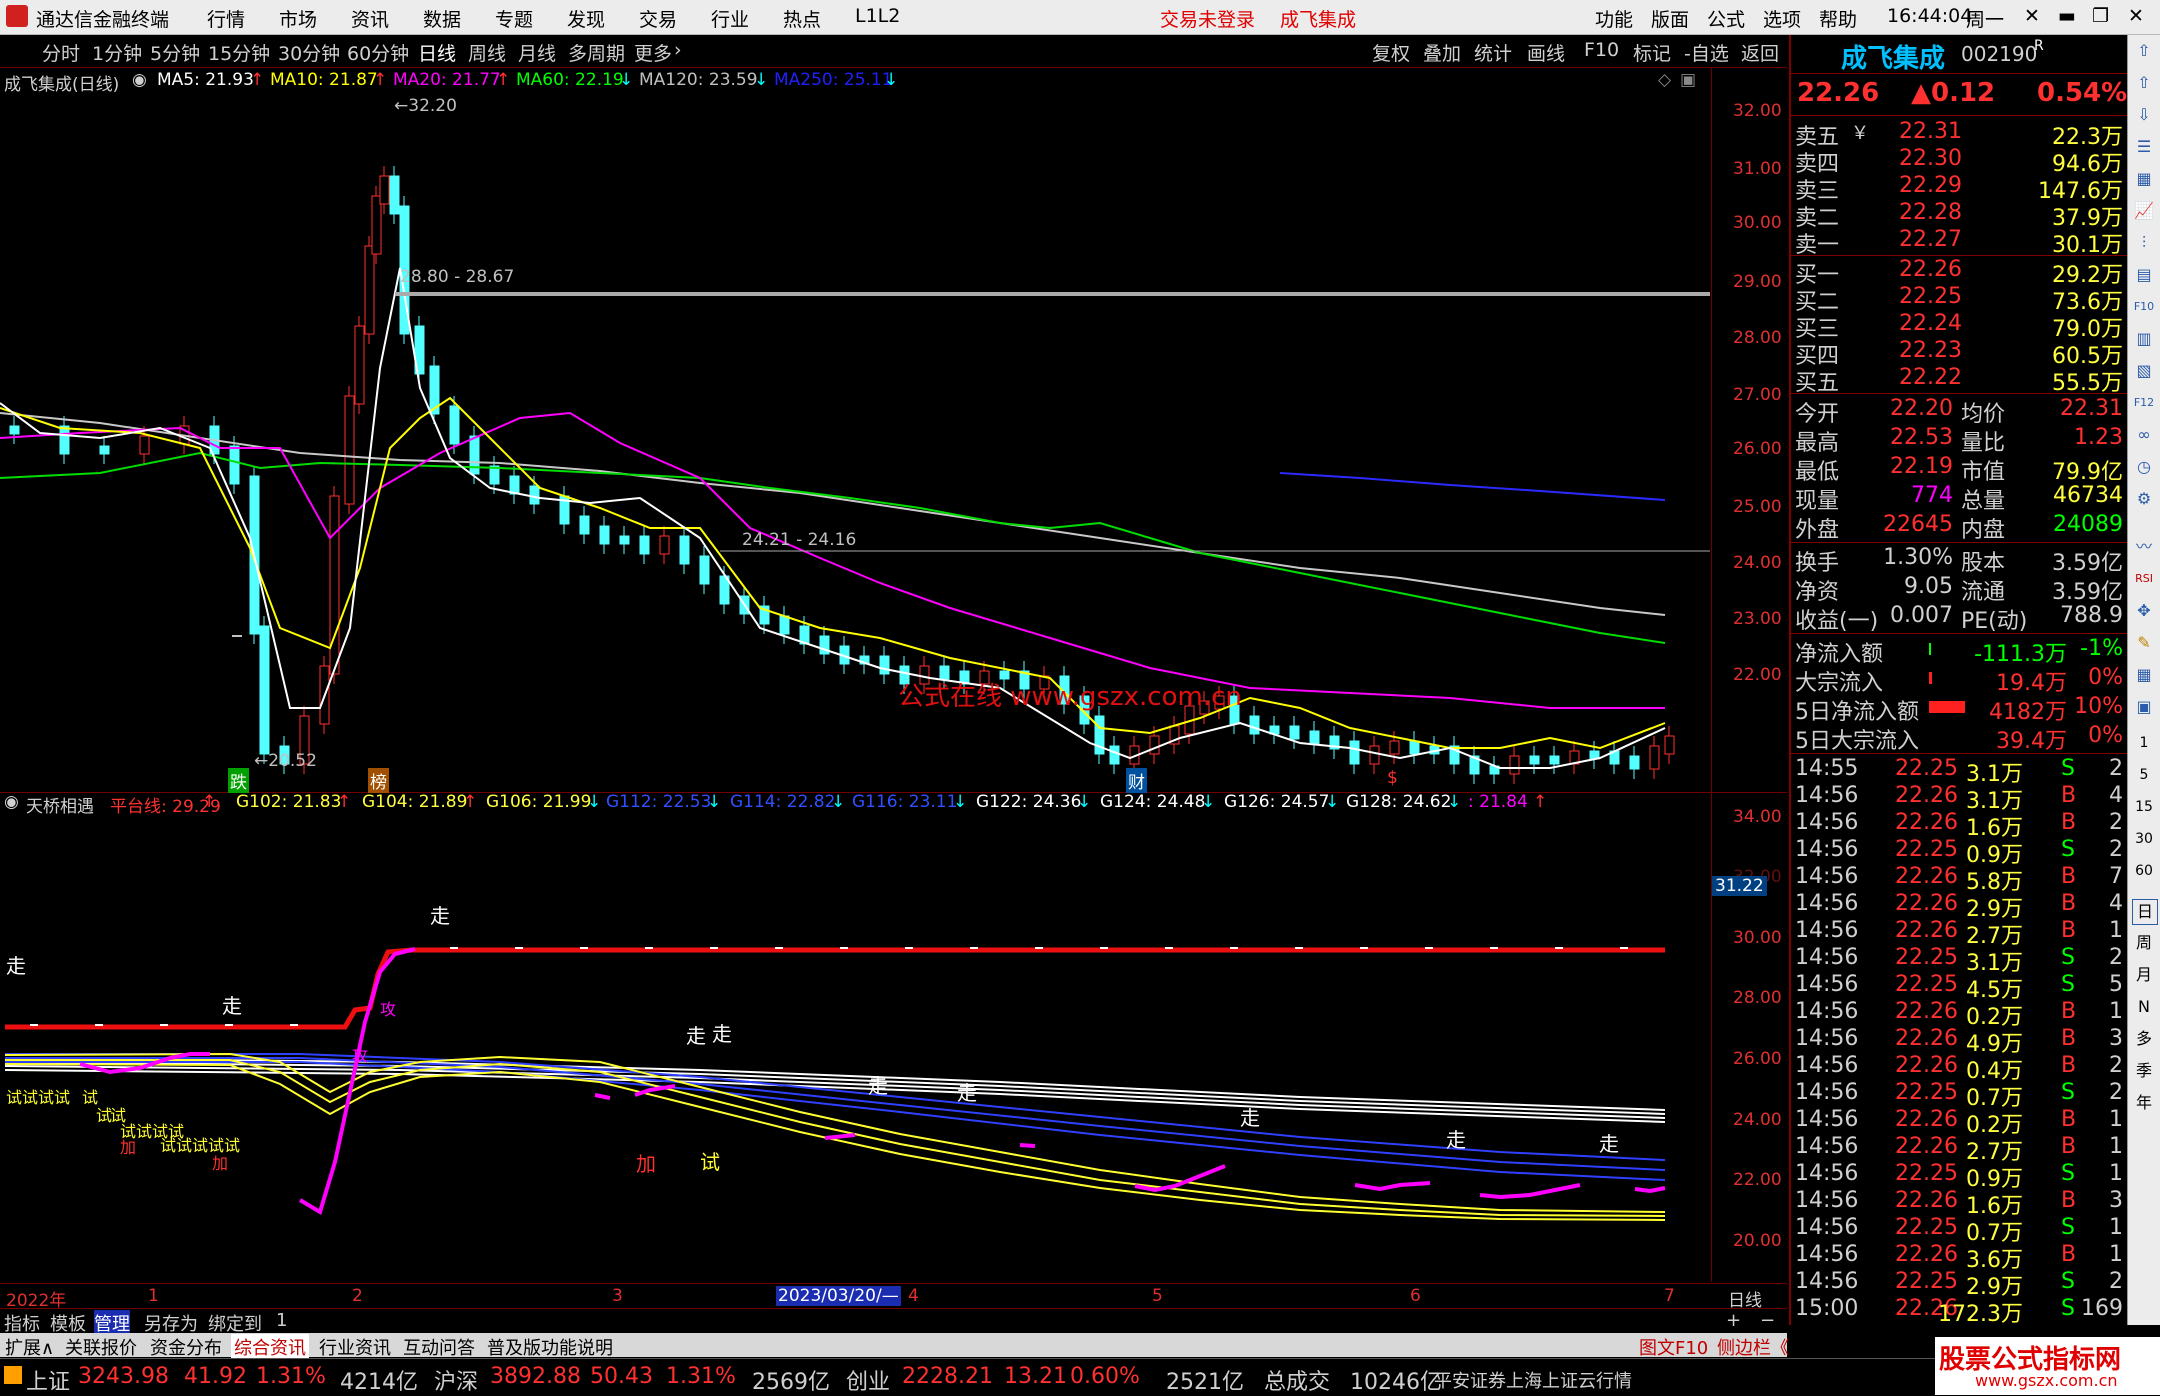  Describe the element at coordinates (2144, 499) in the screenshot. I see `settings-icon: ⚙` at that location.